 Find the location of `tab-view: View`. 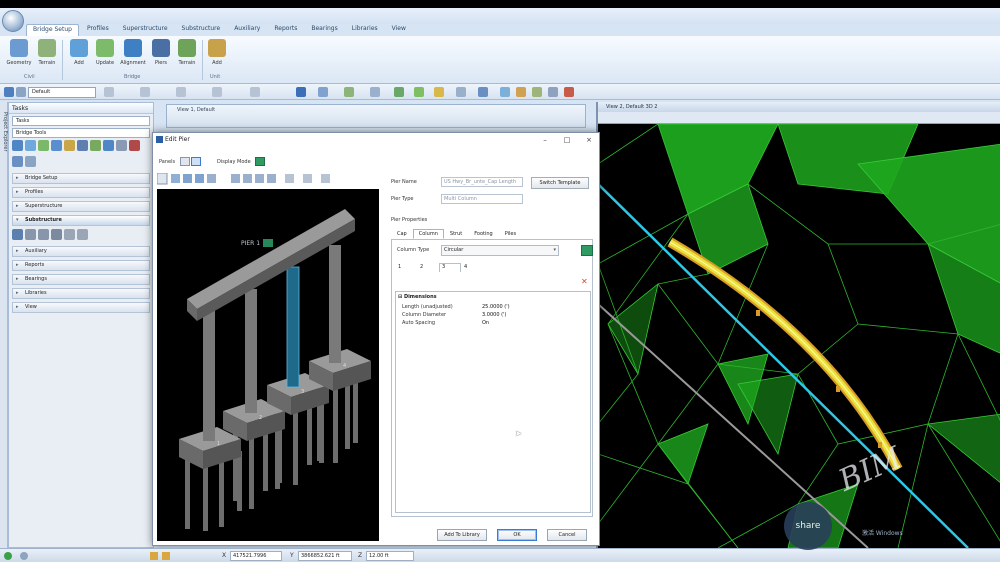

tab-view: View is located at coordinates (399, 30).